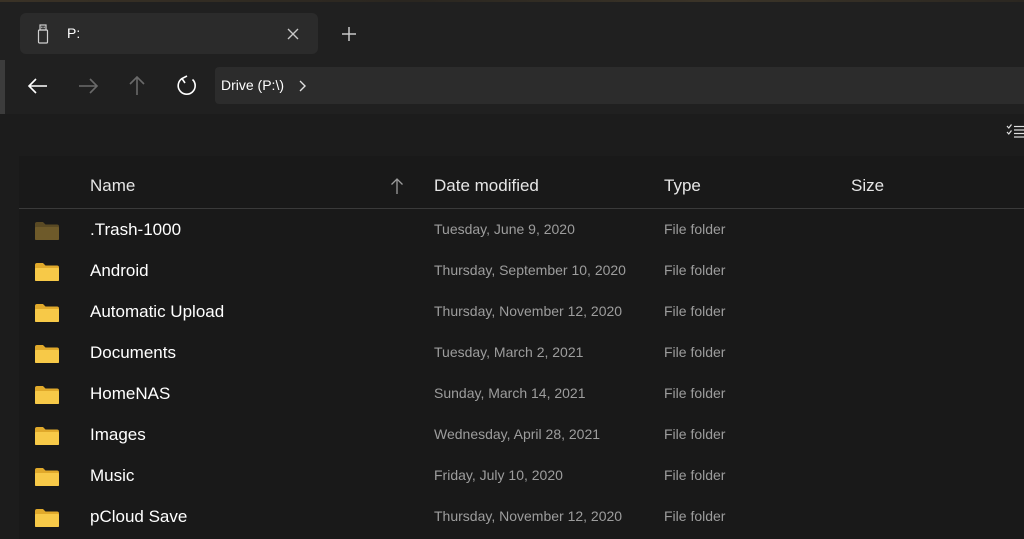  Describe the element at coordinates (252, 85) in the screenshot. I see `breadcrumb-drive-p: Drive (P:\)` at that location.